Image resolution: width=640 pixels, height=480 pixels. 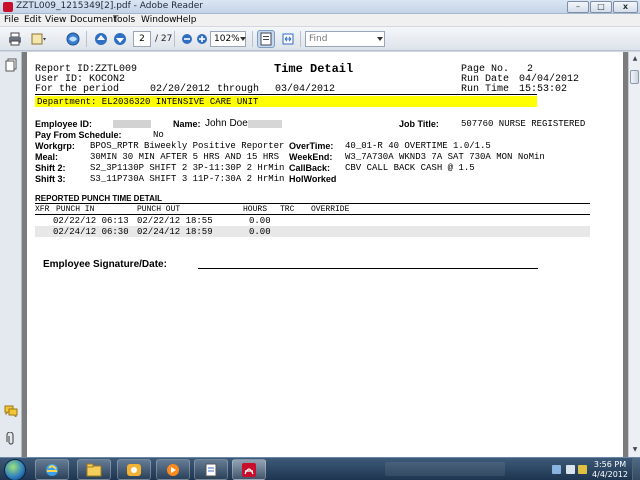 What do you see at coordinates (266, 39) in the screenshot?
I see `fit-page-icon` at bounding box center [266, 39].